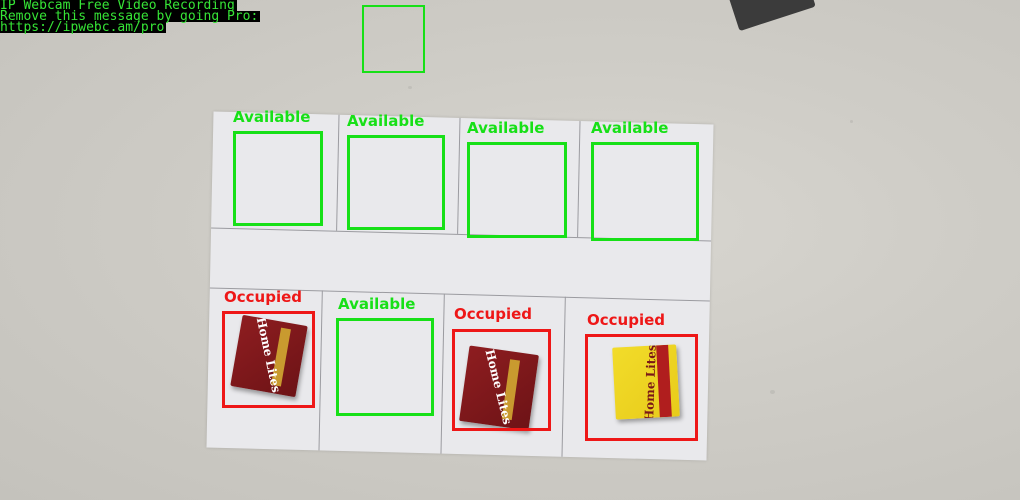 The height and width of the screenshot is (500, 1020). What do you see at coordinates (272, 117) in the screenshot?
I see `slot-1-status: Available` at bounding box center [272, 117].